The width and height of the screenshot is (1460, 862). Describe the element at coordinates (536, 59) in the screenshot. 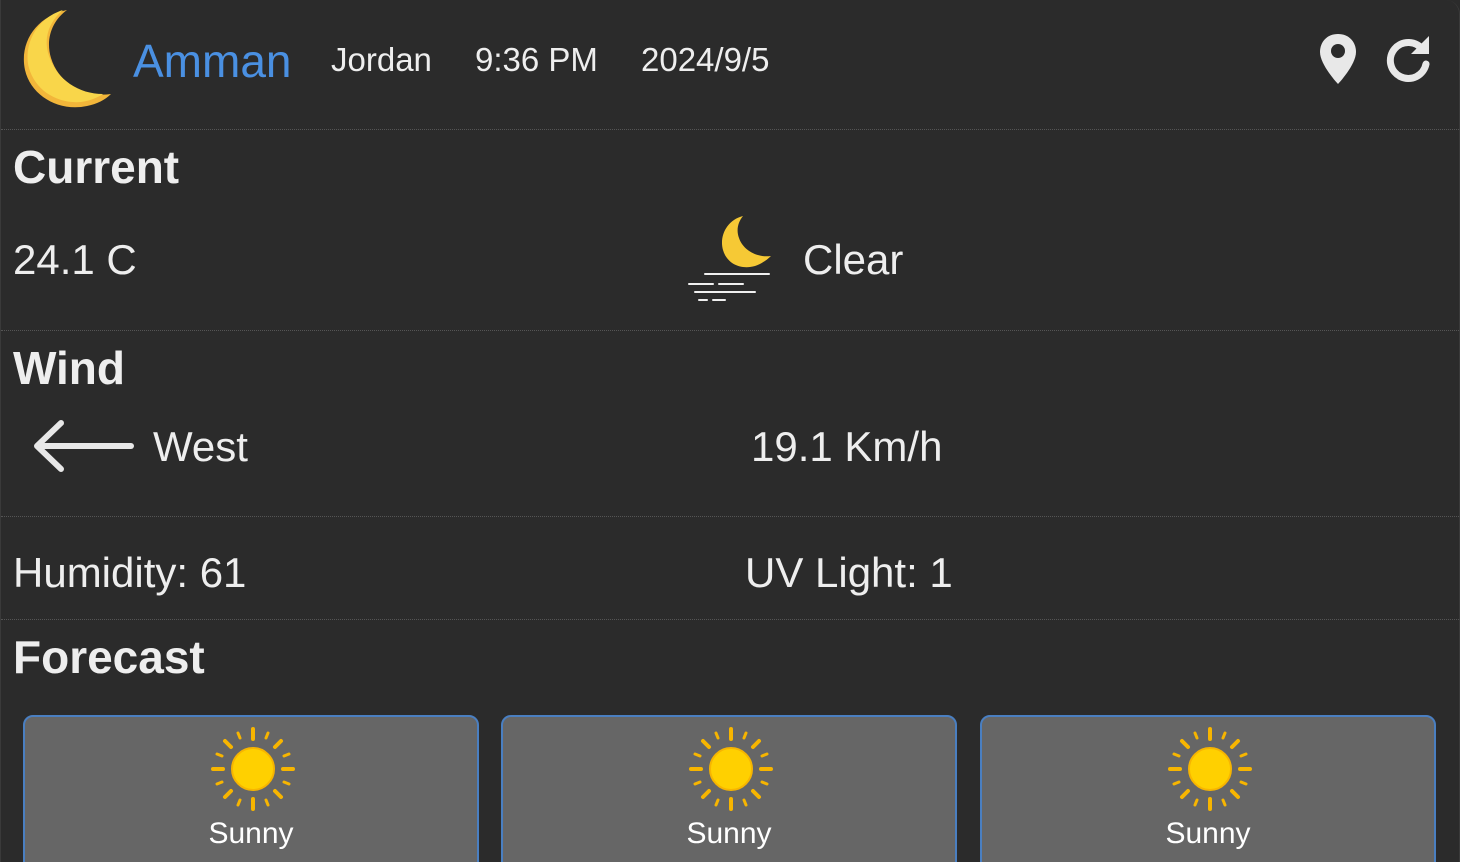

I see `local-time: 9:36 PM` at that location.